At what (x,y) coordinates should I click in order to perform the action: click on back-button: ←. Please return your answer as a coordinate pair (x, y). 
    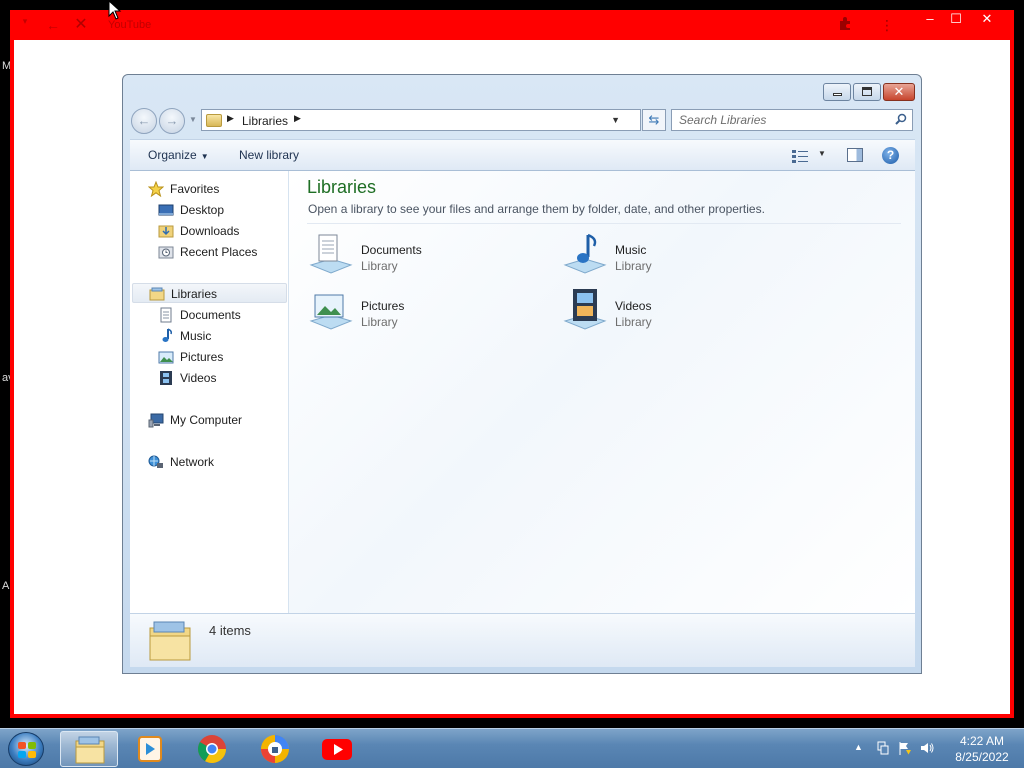
    Looking at the image, I should click on (144, 121).